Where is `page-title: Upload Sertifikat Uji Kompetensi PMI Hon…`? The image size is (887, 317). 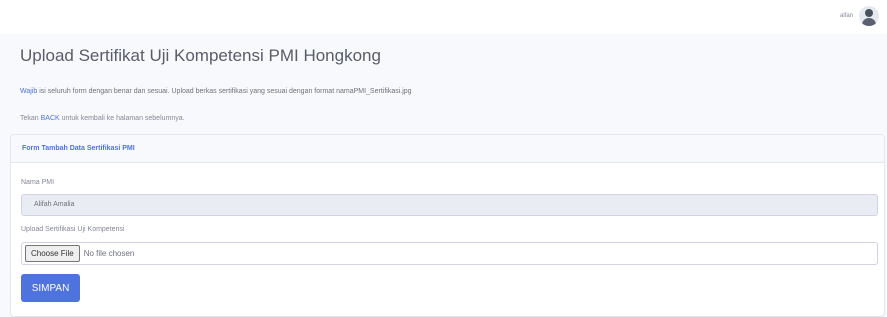 page-title: Upload Sertifikat Uji Kompetensi PMI Hon… is located at coordinates (200, 55).